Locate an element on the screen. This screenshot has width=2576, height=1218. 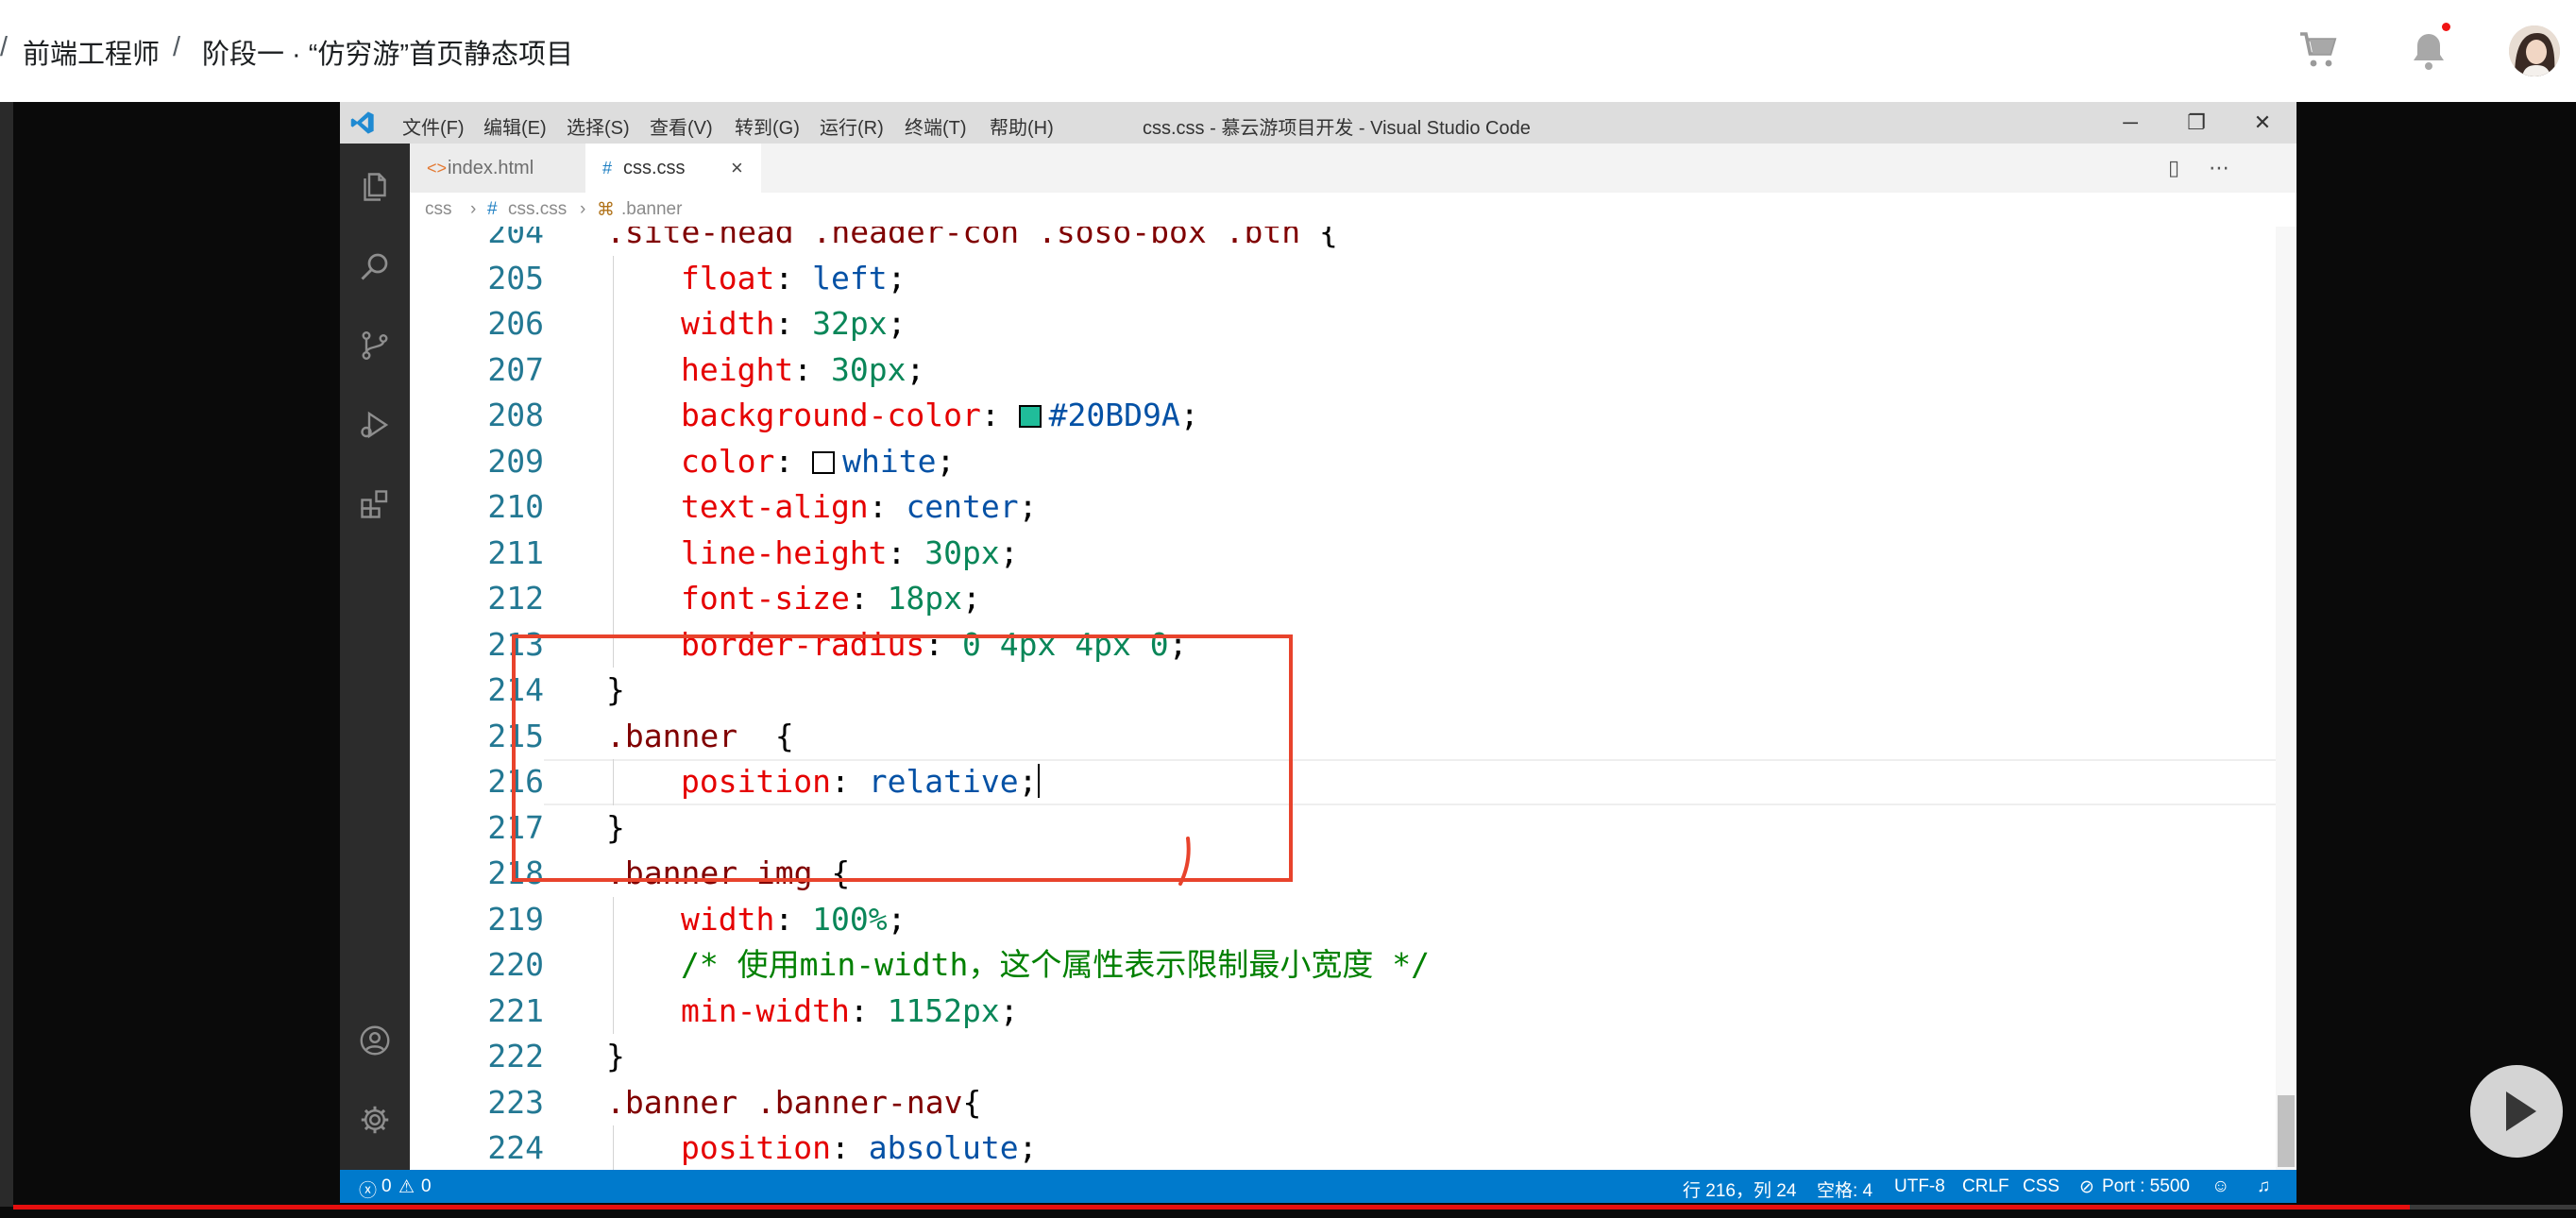
extensions-icon is located at coordinates (375, 504).